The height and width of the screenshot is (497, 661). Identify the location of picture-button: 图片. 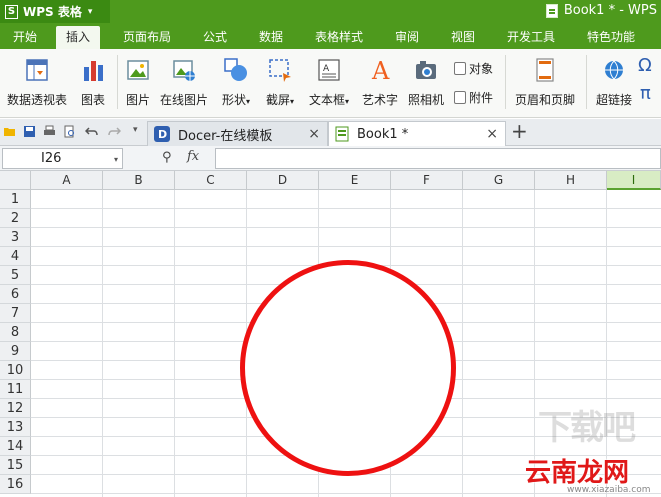
(138, 82).